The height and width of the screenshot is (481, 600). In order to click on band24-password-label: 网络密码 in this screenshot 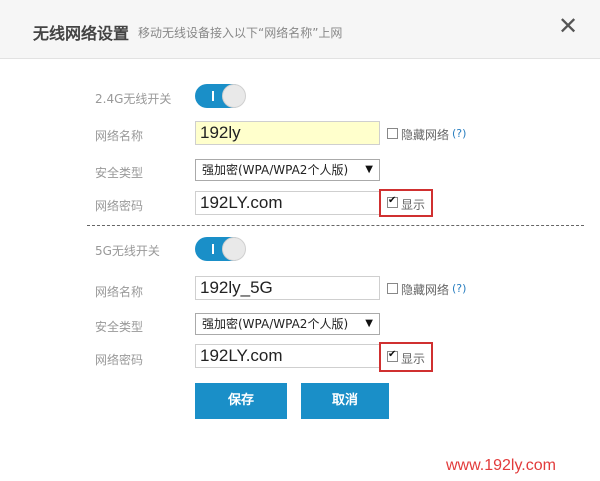, I will do `click(119, 206)`.